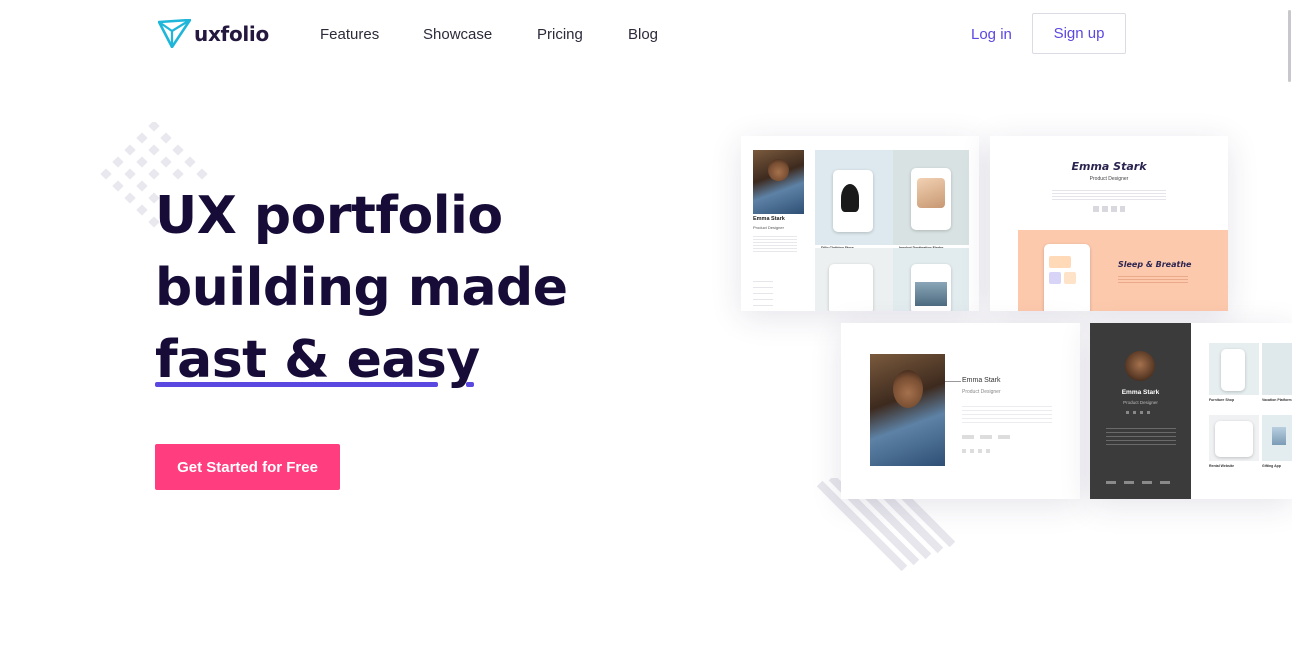  I want to click on tile-caption: Gifting App, so click(1271, 466).